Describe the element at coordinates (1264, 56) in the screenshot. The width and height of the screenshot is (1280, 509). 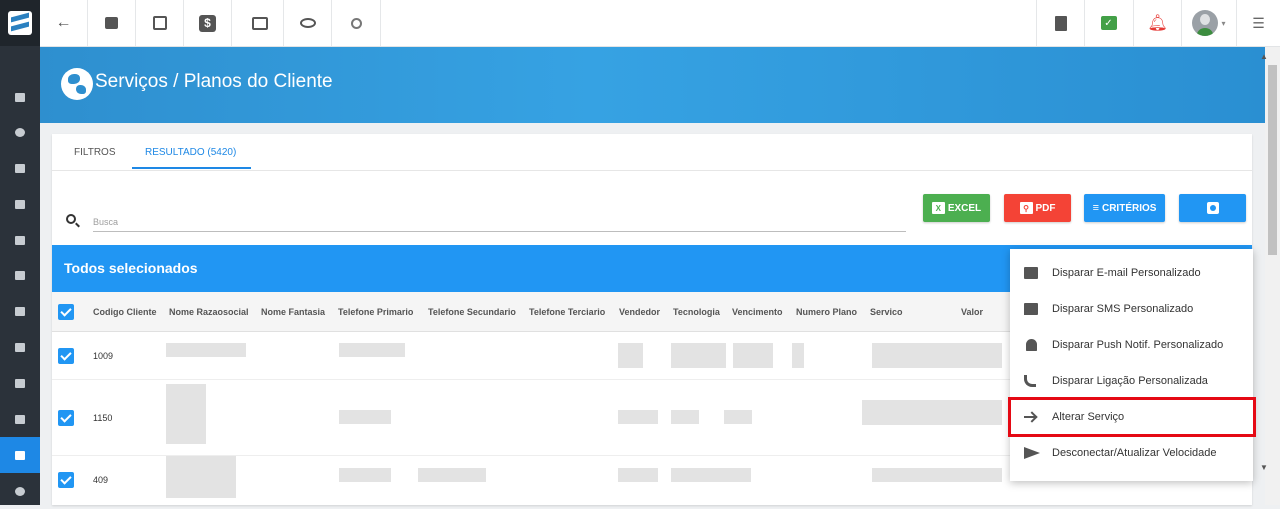
I see `scroll-up-icon: ▲` at that location.